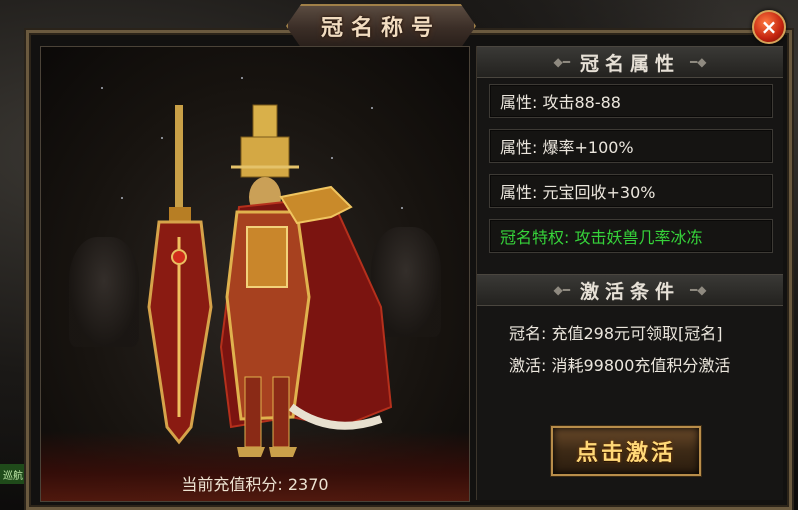  I want to click on conditions-section-header: ◆━ 激活条件 ━◆, so click(630, 290).